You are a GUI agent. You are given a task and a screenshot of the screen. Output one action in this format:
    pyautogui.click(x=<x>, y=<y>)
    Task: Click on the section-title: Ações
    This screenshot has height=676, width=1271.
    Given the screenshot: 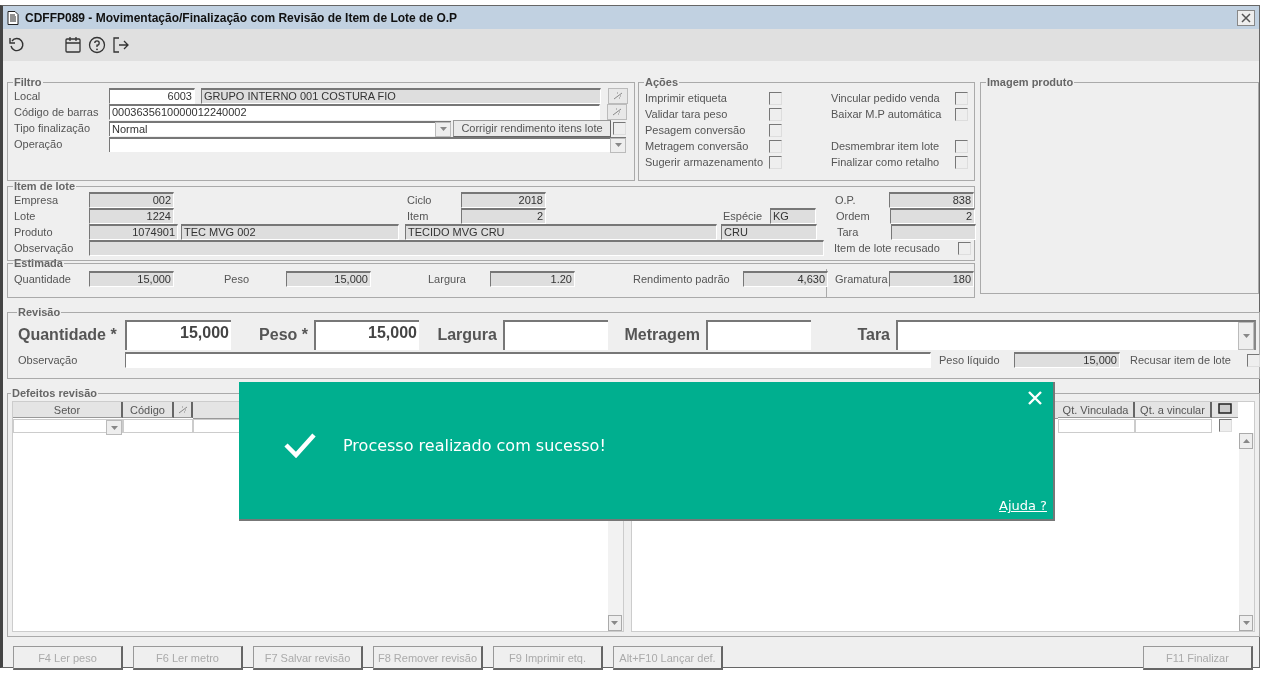 What is the action you would take?
    pyautogui.click(x=662, y=82)
    